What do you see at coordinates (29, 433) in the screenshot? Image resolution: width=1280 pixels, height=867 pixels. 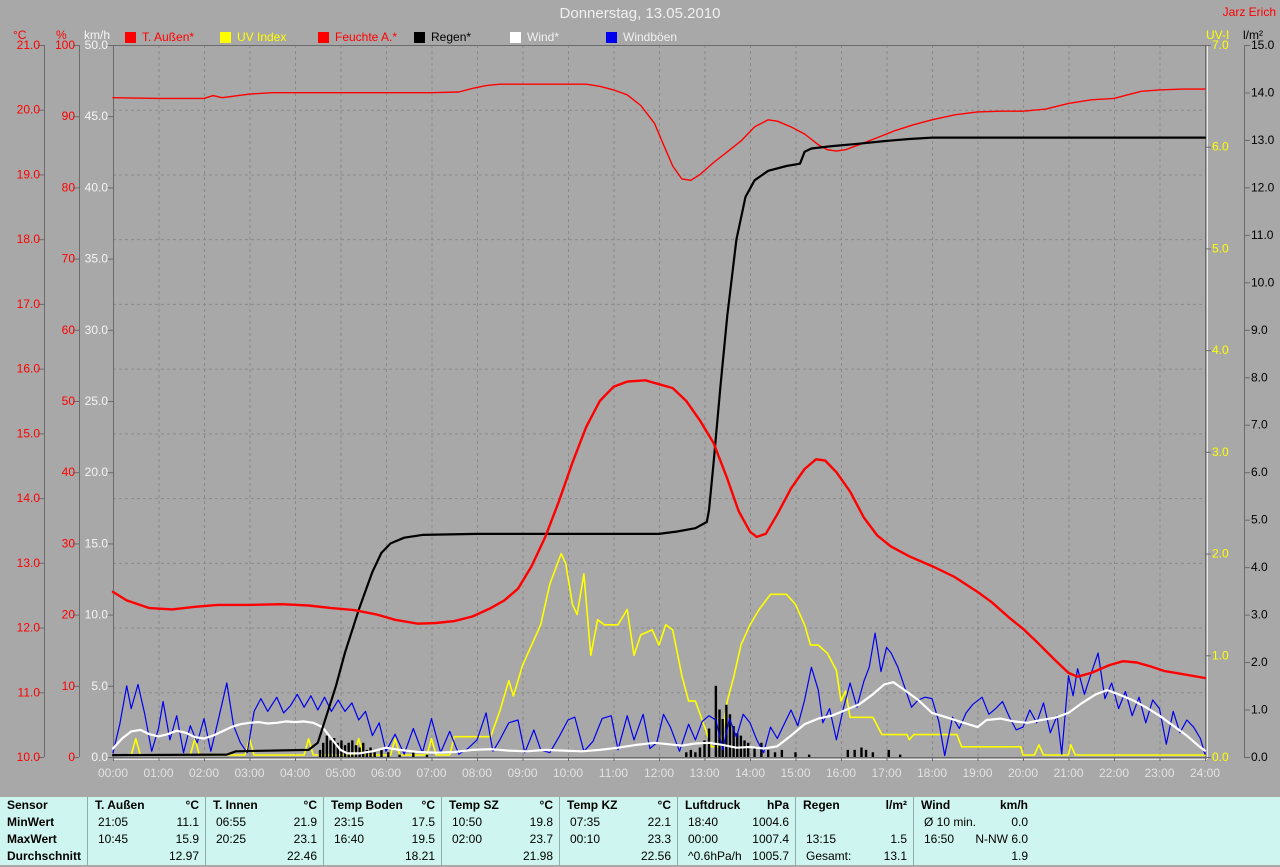 I see `axis-tick-label: 15.0` at bounding box center [29, 433].